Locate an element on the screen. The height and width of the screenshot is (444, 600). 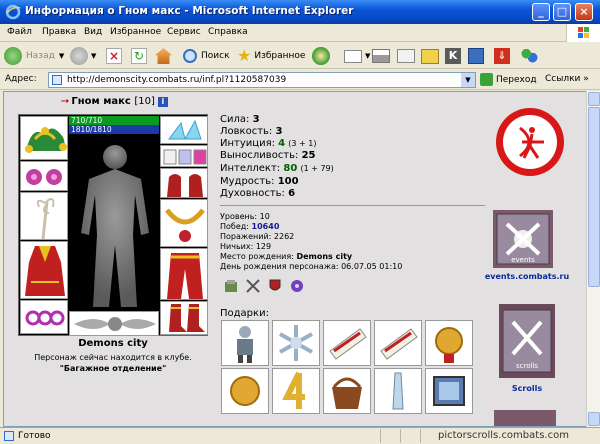
swords-icon is located at coordinates (253, 286).